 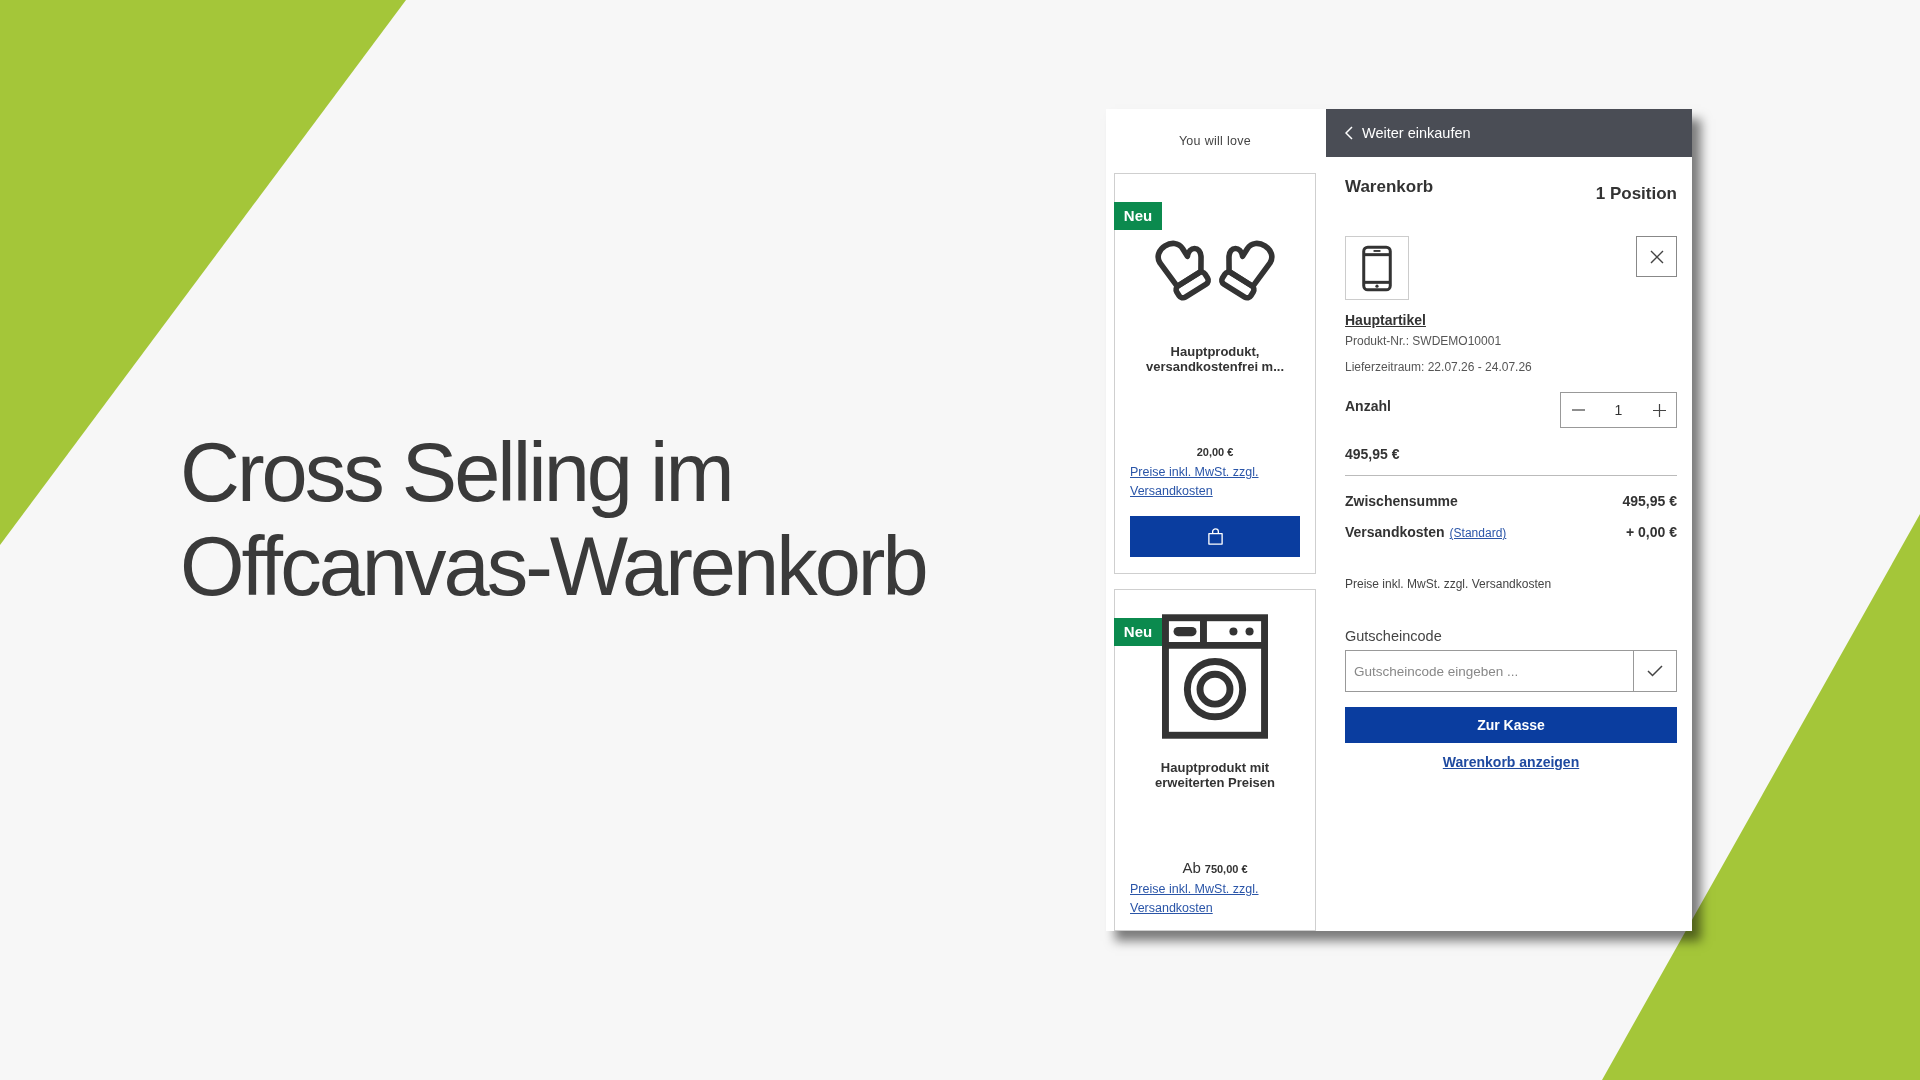 I want to click on back-link: Weiter einkaufen, so click(x=1408, y=133).